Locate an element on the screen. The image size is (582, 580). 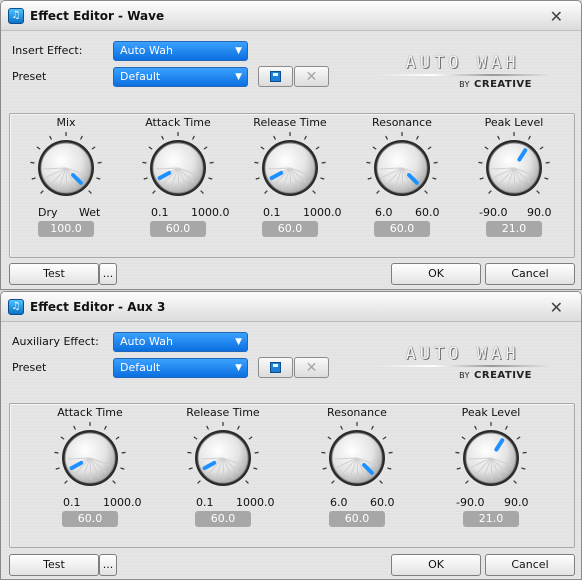
logo-title: AUTO WAH is located at coordinates (462, 354).